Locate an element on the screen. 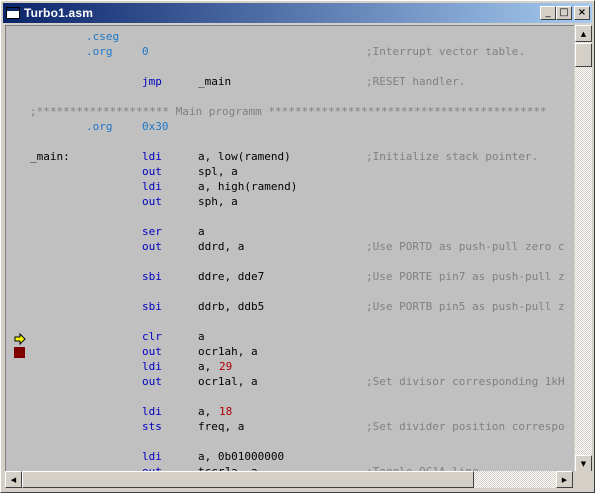  size-grip is located at coordinates (583, 479).